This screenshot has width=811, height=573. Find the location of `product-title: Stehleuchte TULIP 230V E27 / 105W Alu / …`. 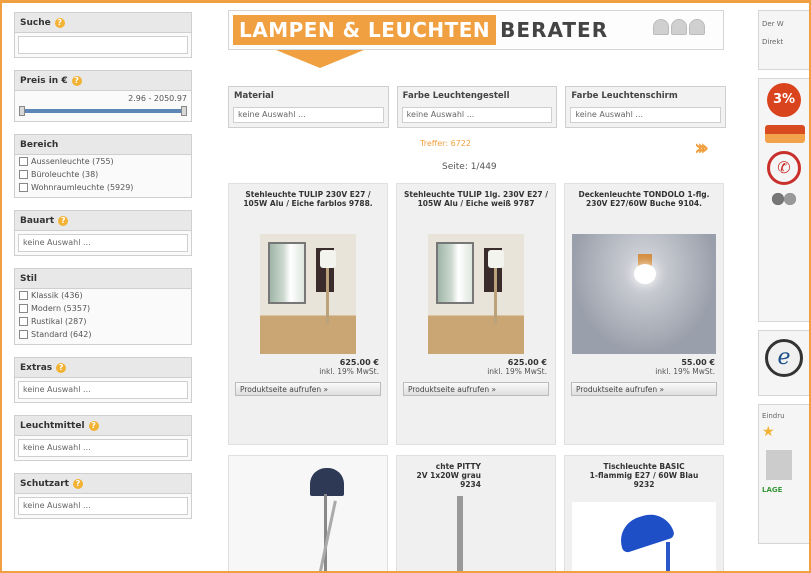

product-title: Stehleuchte TULIP 230V E27 / 105W Alu / … is located at coordinates (308, 209).